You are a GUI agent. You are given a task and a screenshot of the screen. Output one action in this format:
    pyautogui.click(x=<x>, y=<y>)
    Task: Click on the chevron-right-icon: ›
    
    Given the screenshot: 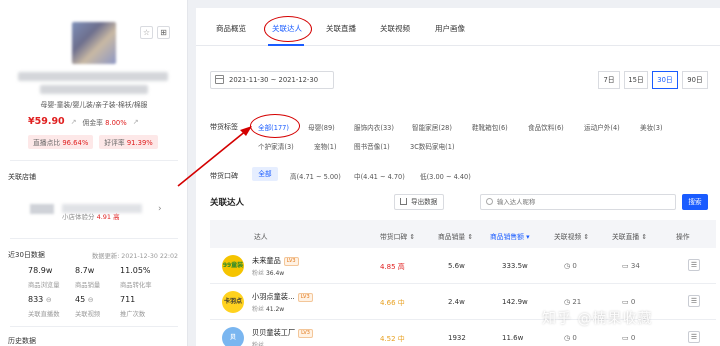 What is the action you would take?
    pyautogui.click(x=160, y=209)
    